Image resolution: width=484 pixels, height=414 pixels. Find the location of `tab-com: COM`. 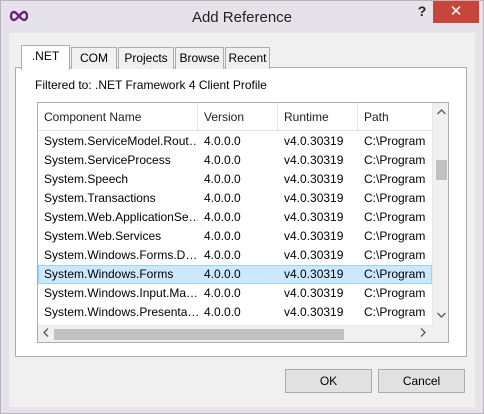

tab-com: COM is located at coordinates (94, 58).